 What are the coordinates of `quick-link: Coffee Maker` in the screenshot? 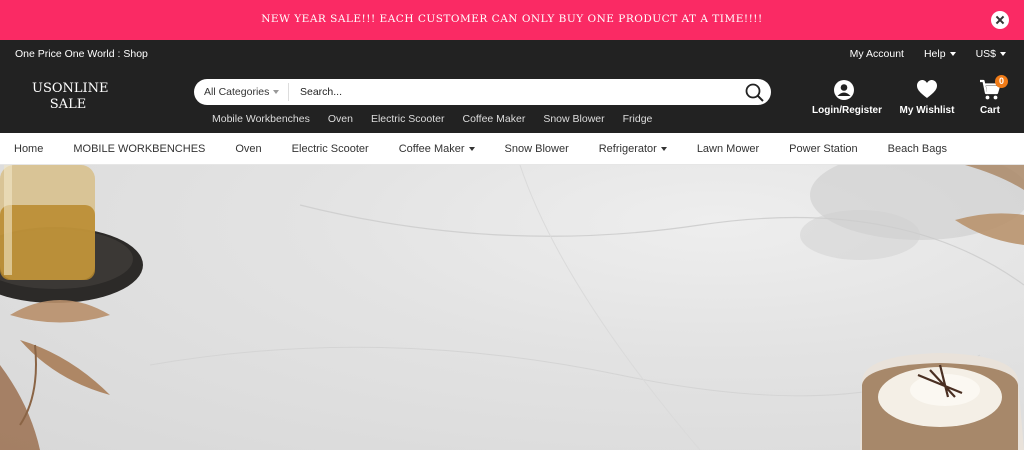 It's located at (494, 119).